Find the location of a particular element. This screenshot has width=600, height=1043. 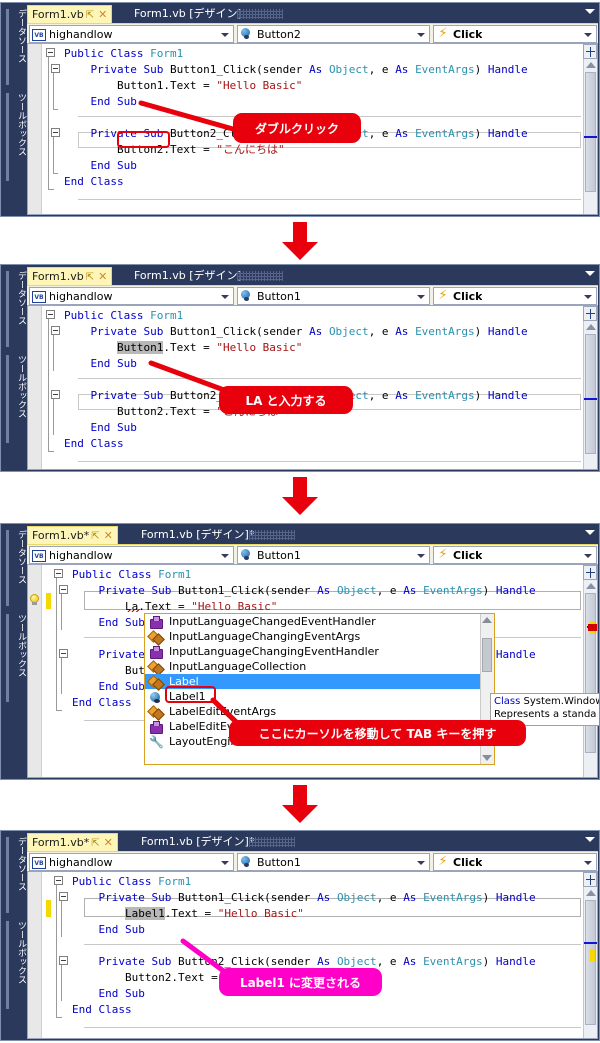

callout-double-click: ダブルクリック is located at coordinates (297, 128).